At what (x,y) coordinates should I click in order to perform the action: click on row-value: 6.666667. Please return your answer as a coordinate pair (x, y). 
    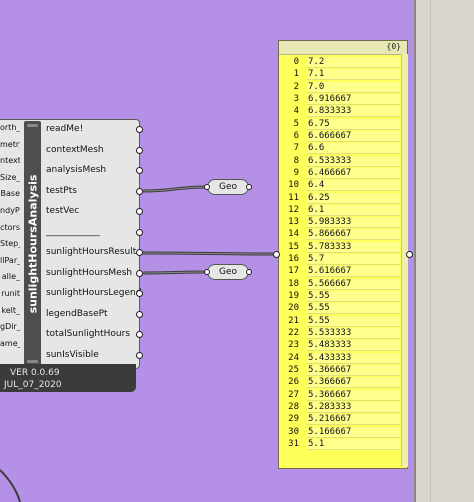
    Looking at the image, I should click on (353, 136).